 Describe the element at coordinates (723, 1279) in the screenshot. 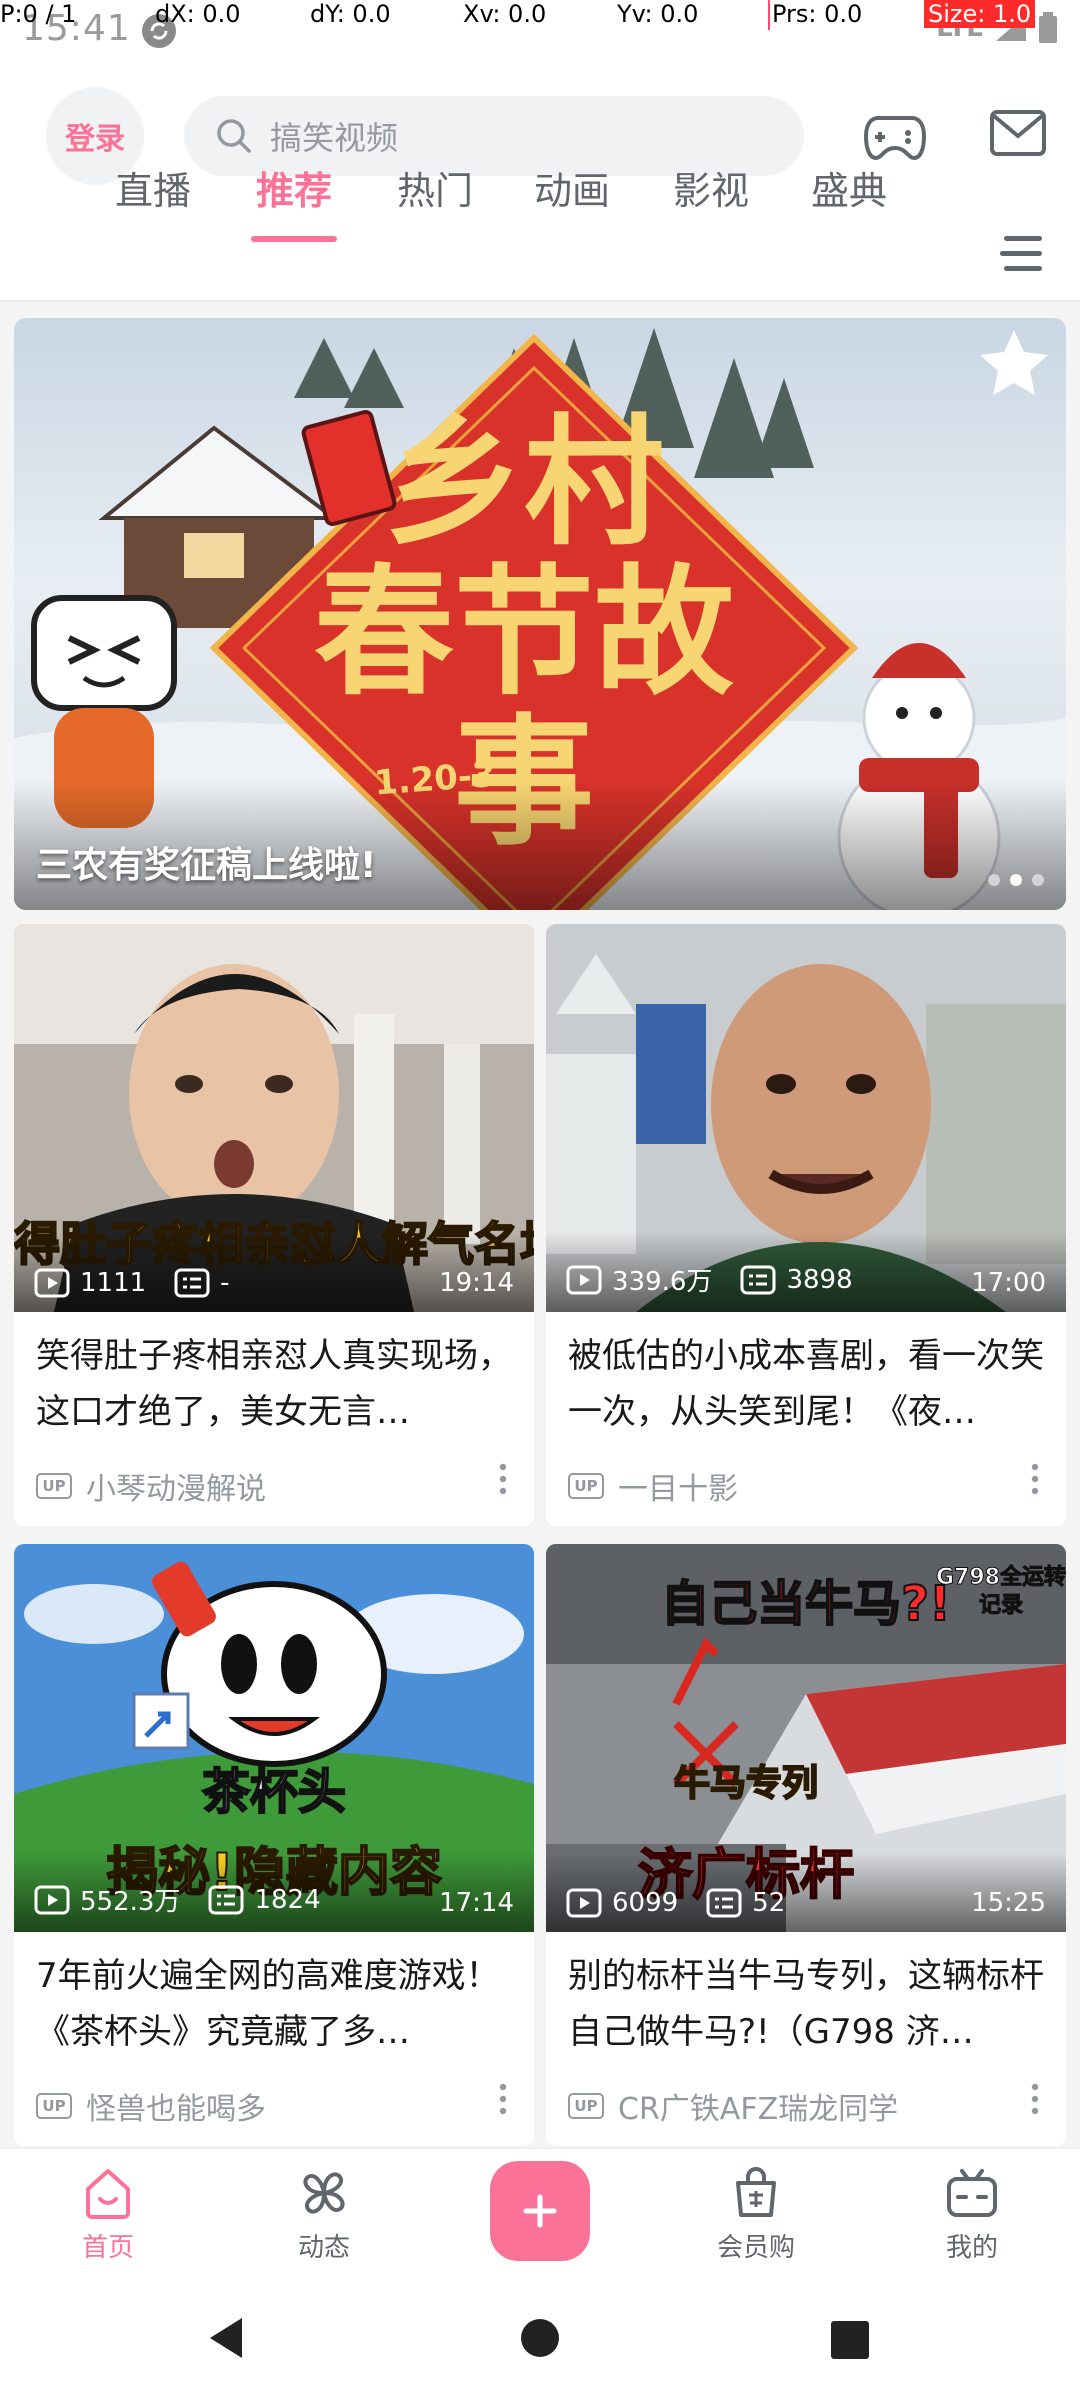

I see `video-stats: 339.6万 3898` at that location.